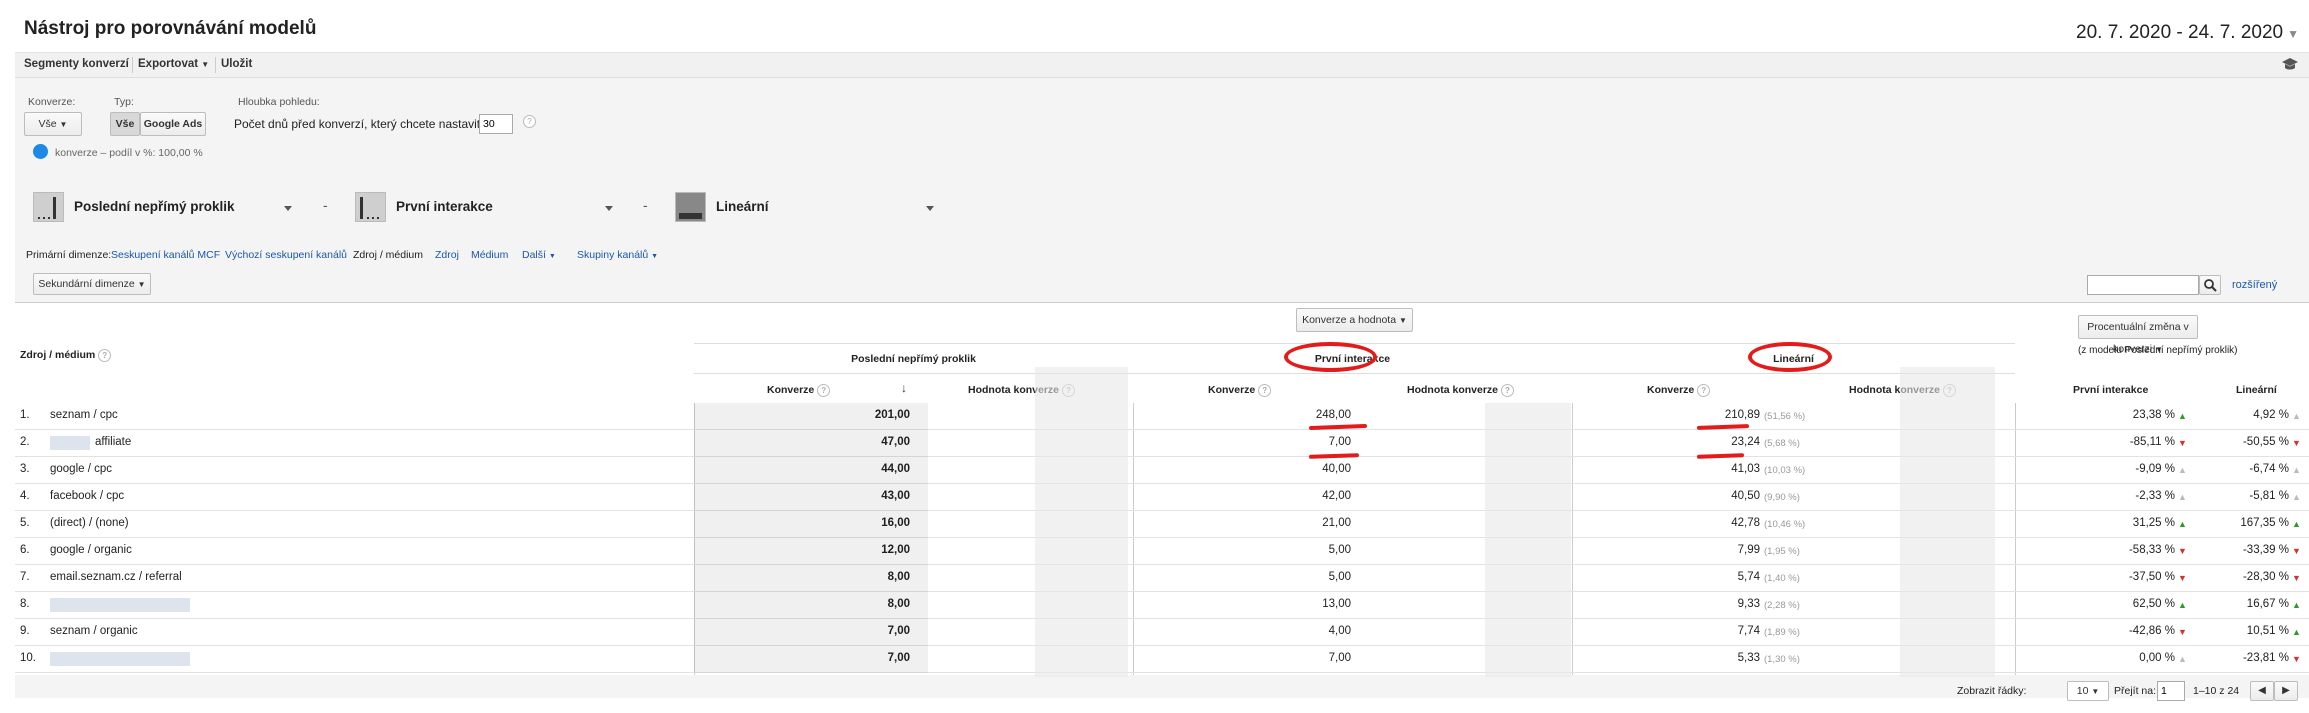 The image size is (2309, 713). I want to click on col-label: Konverze, so click(1671, 390).